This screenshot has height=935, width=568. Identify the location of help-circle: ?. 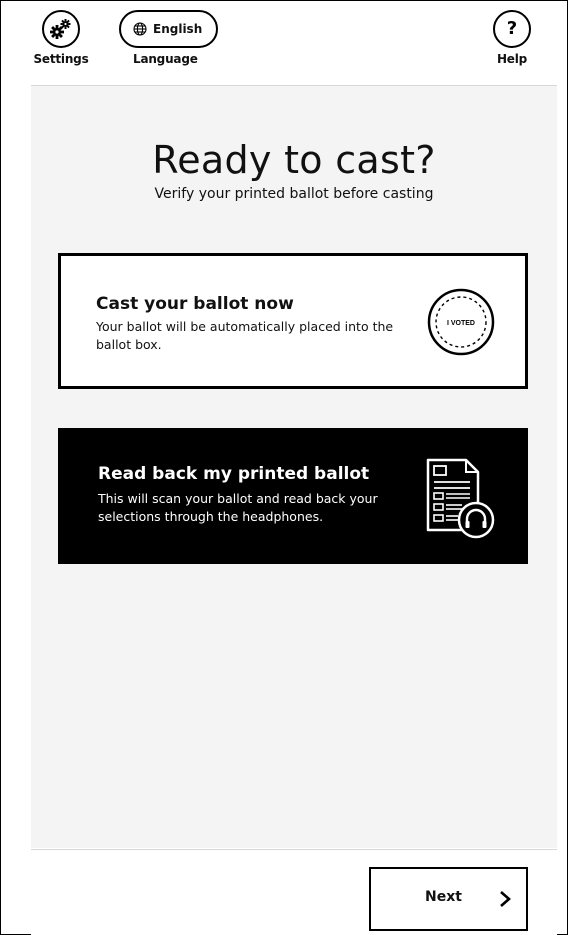
(512, 29).